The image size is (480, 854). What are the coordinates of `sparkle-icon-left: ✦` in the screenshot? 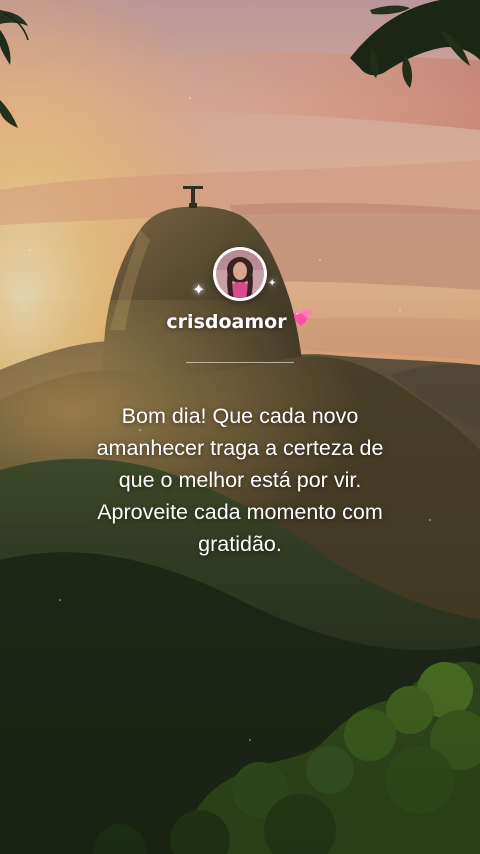 It's located at (199, 289).